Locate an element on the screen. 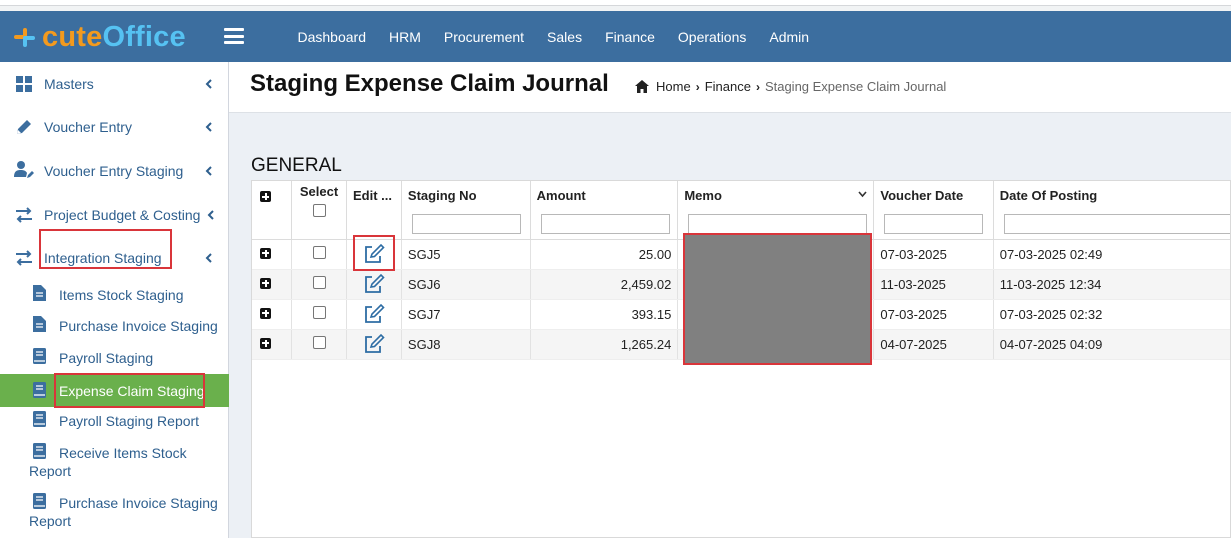 This screenshot has width=1231, height=538. select-all-checkbox is located at coordinates (319, 210).